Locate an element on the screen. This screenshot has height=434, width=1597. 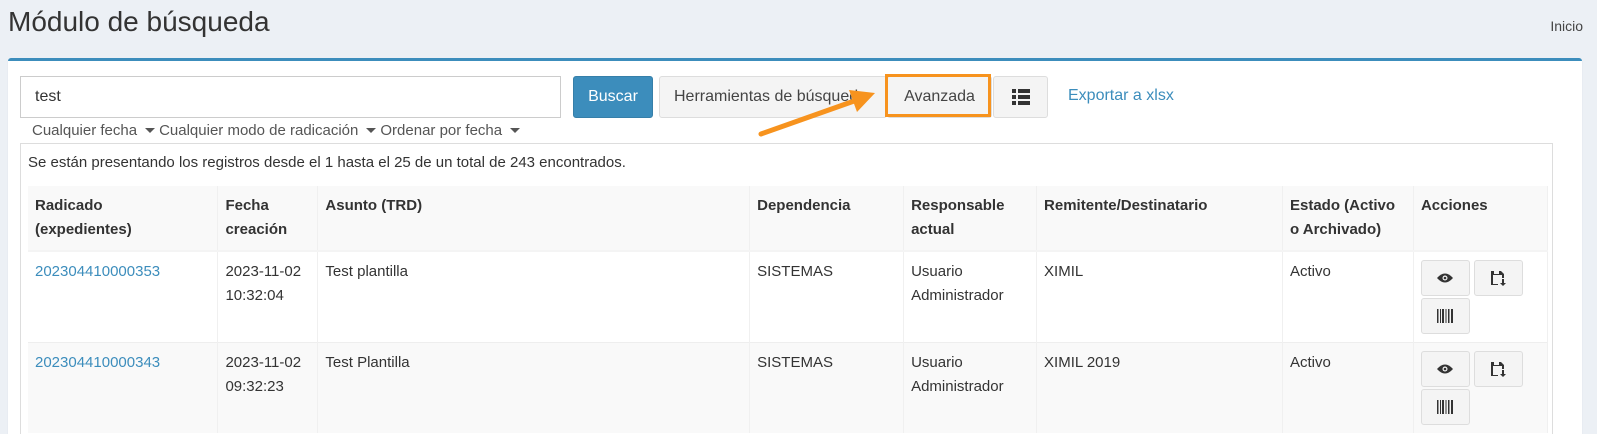
advanced-search-button: Avanzada is located at coordinates (939, 97).